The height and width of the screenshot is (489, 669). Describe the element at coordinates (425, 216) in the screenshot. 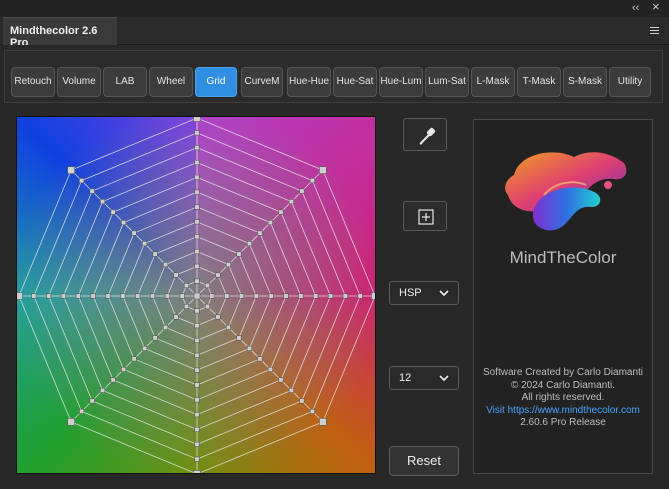

I see `add-point-button` at that location.